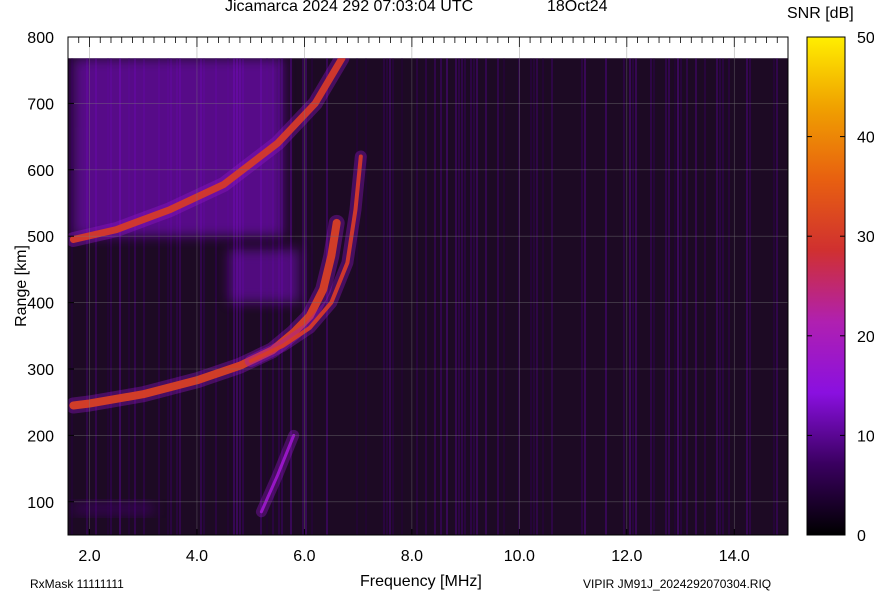 The height and width of the screenshot is (595, 874). What do you see at coordinates (865, 436) in the screenshot?
I see `colorbar-tick-label: 10` at bounding box center [865, 436].